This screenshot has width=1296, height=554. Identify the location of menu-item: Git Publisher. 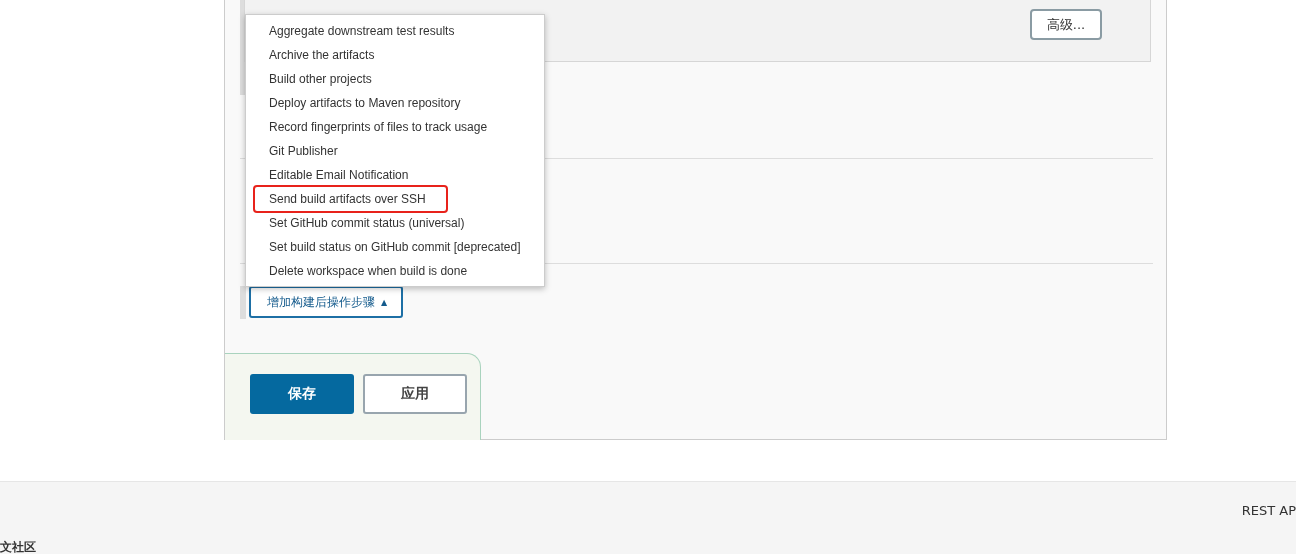
(310, 151).